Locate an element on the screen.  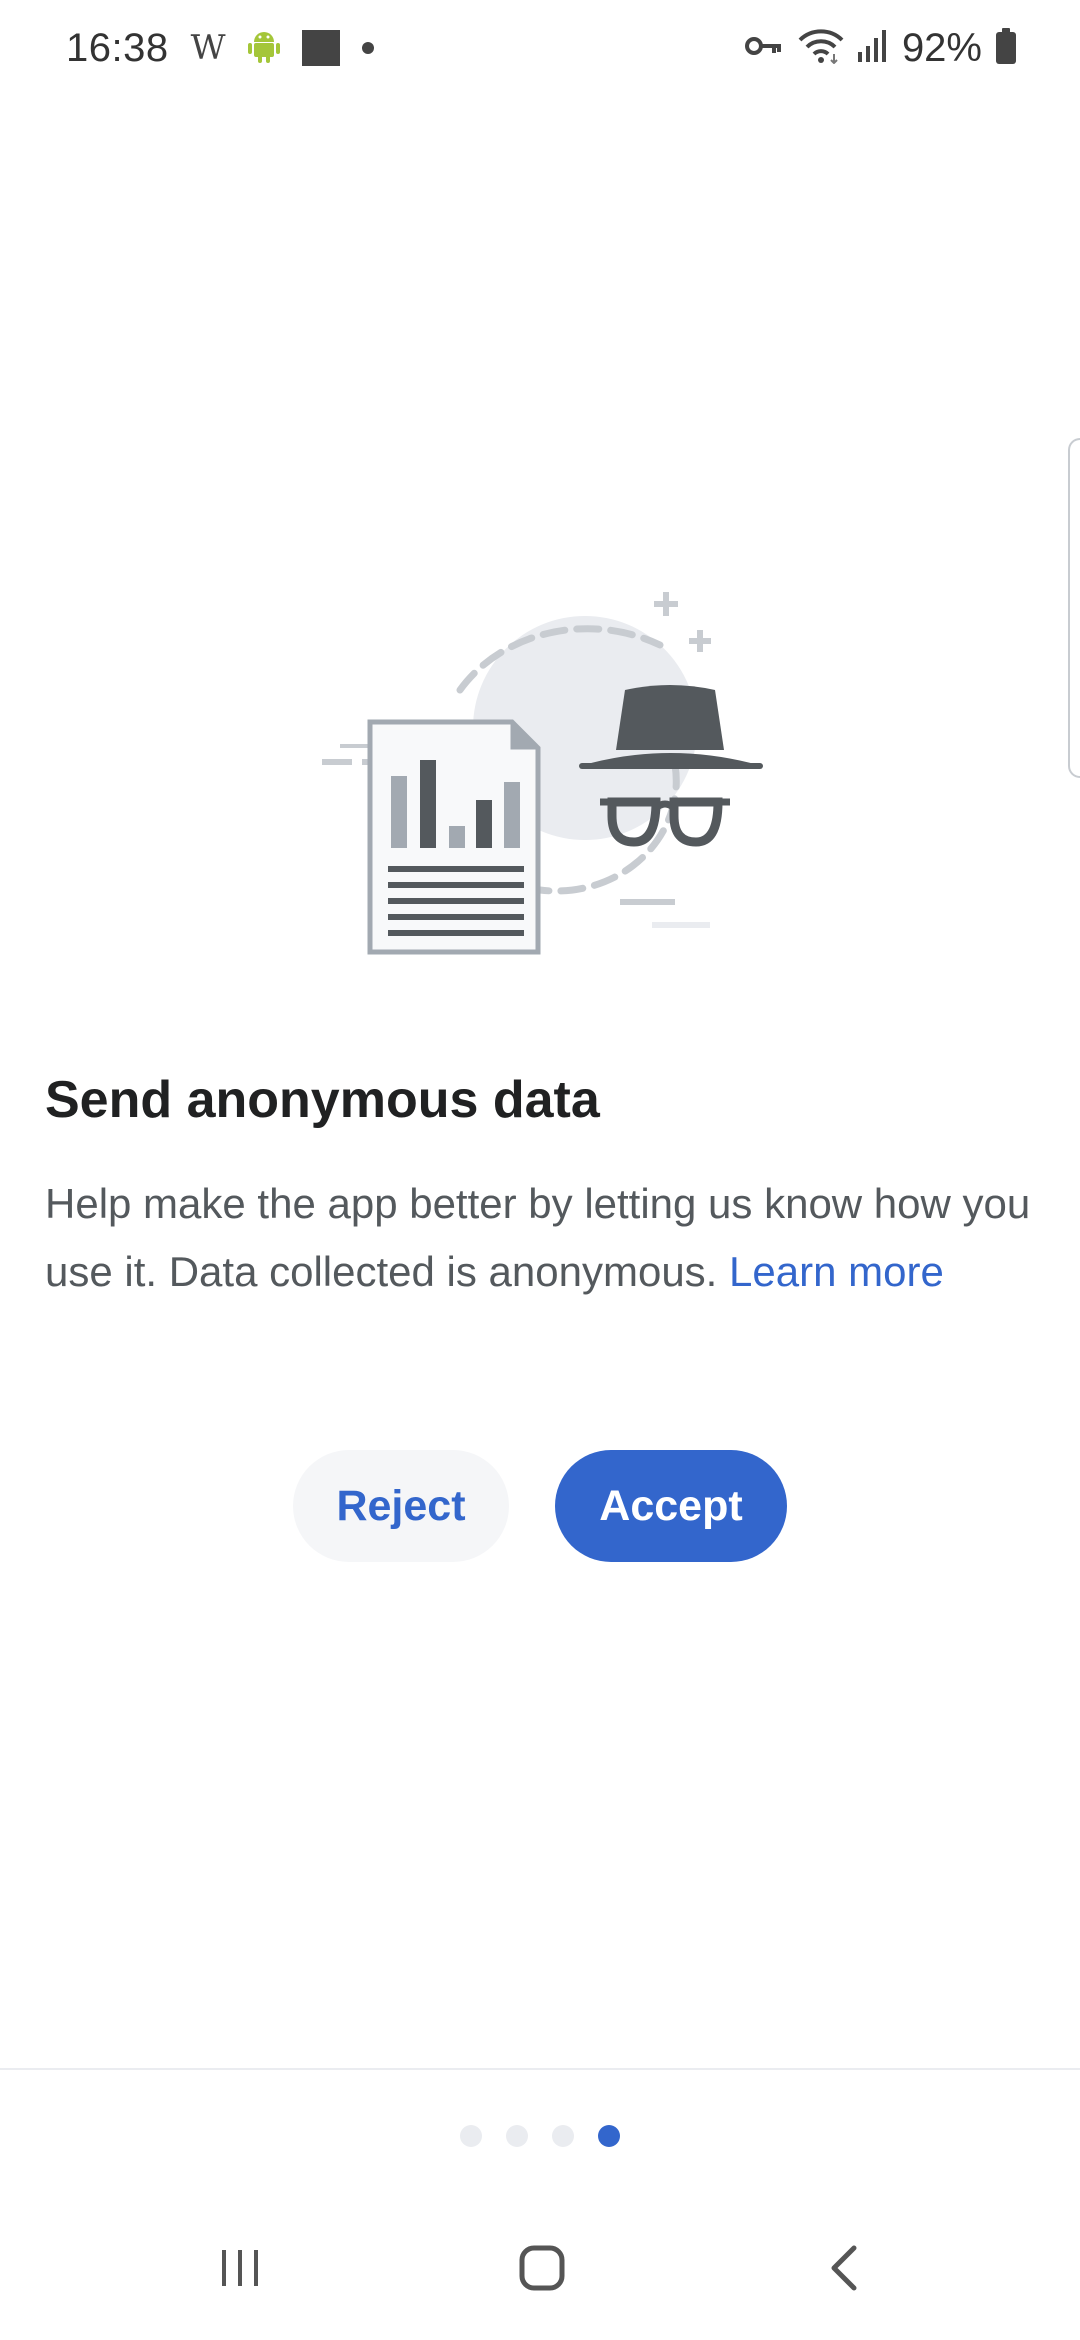
edge-panel-handle is located at coordinates (1074, 608).